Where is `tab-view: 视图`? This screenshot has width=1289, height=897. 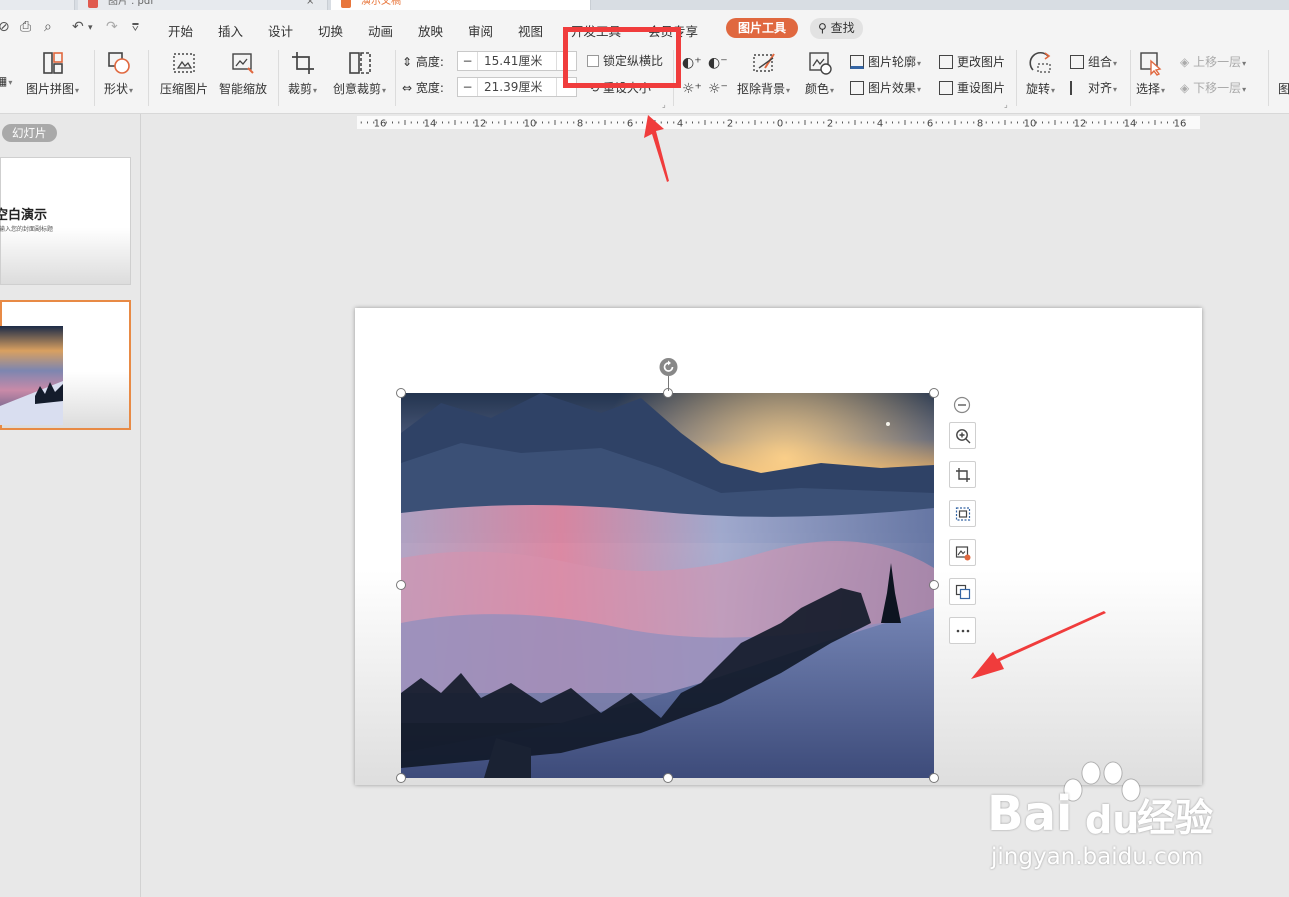
tab-view: 视图 is located at coordinates (530, 30).